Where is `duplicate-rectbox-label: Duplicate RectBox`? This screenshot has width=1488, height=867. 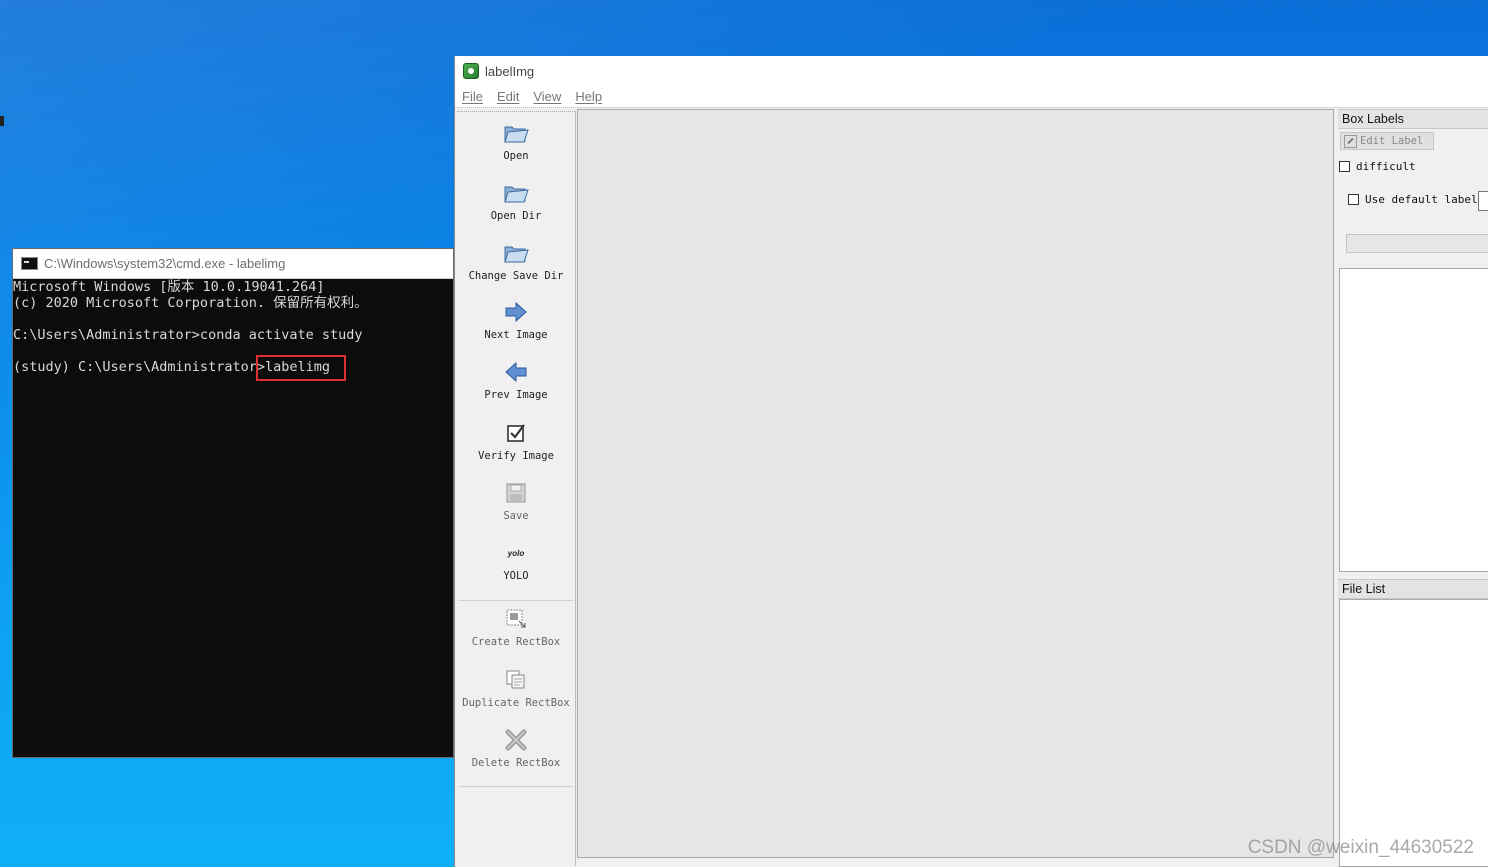 duplicate-rectbox-label: Duplicate RectBox is located at coordinates (516, 703).